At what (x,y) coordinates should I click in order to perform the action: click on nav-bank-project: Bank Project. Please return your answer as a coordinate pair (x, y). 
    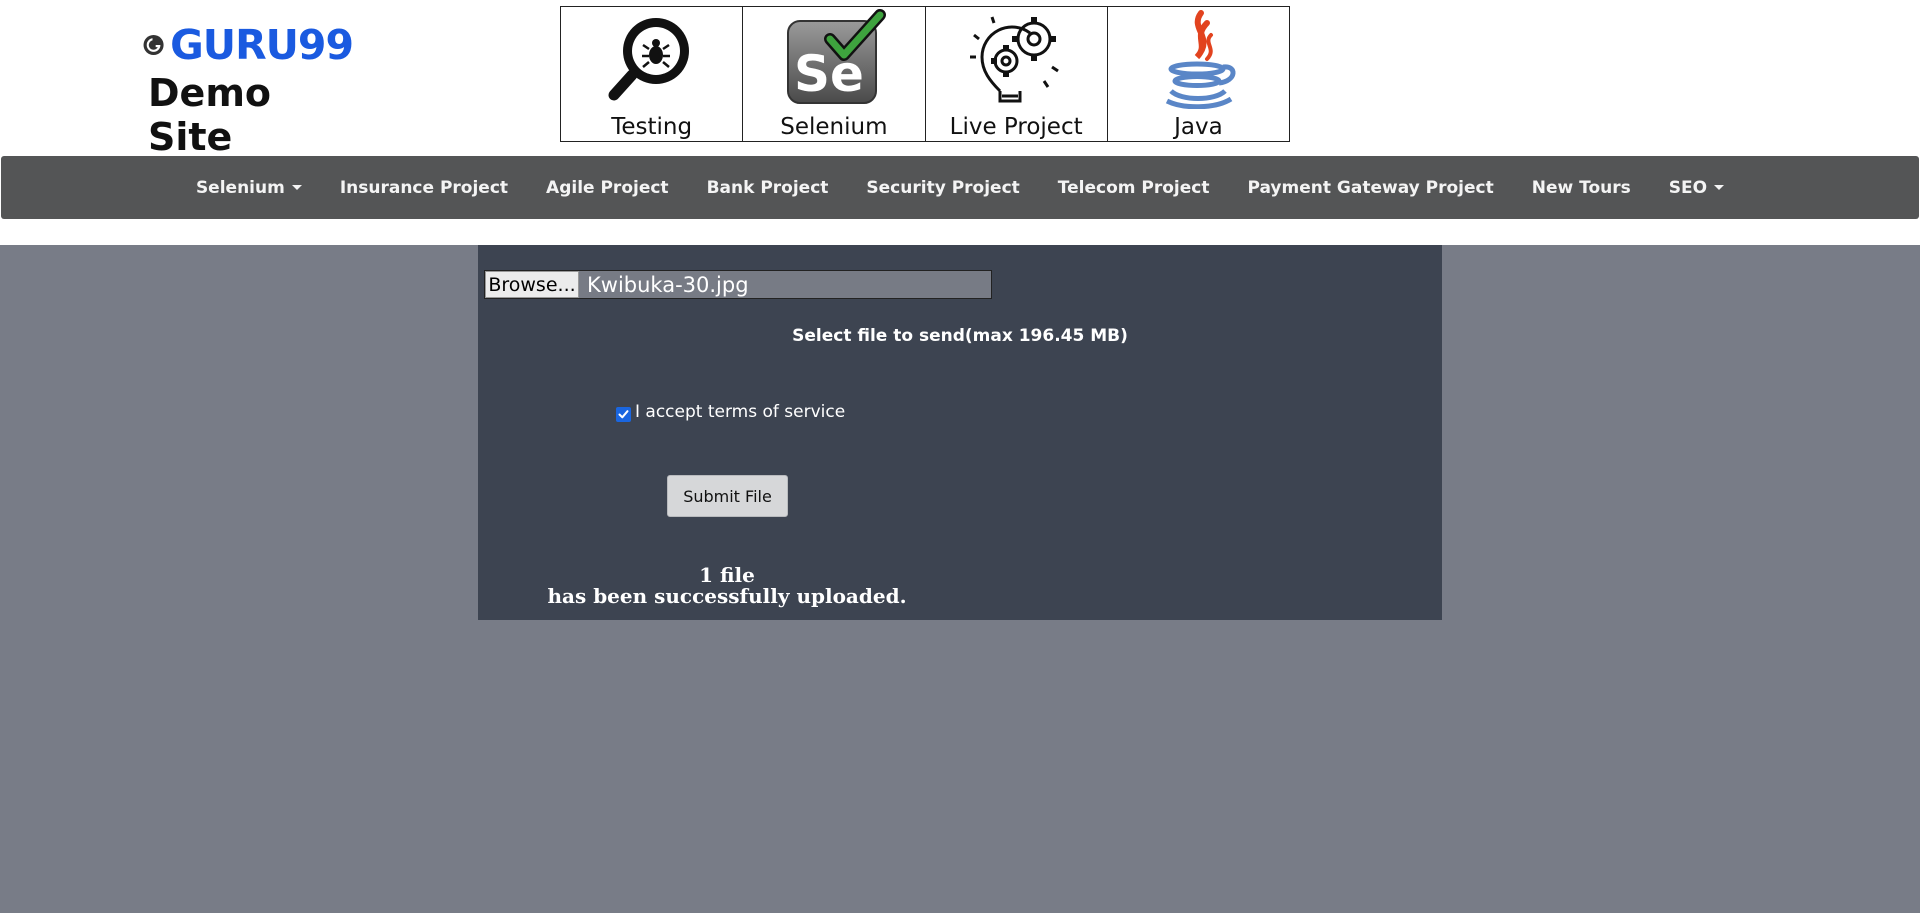
    Looking at the image, I should click on (768, 188).